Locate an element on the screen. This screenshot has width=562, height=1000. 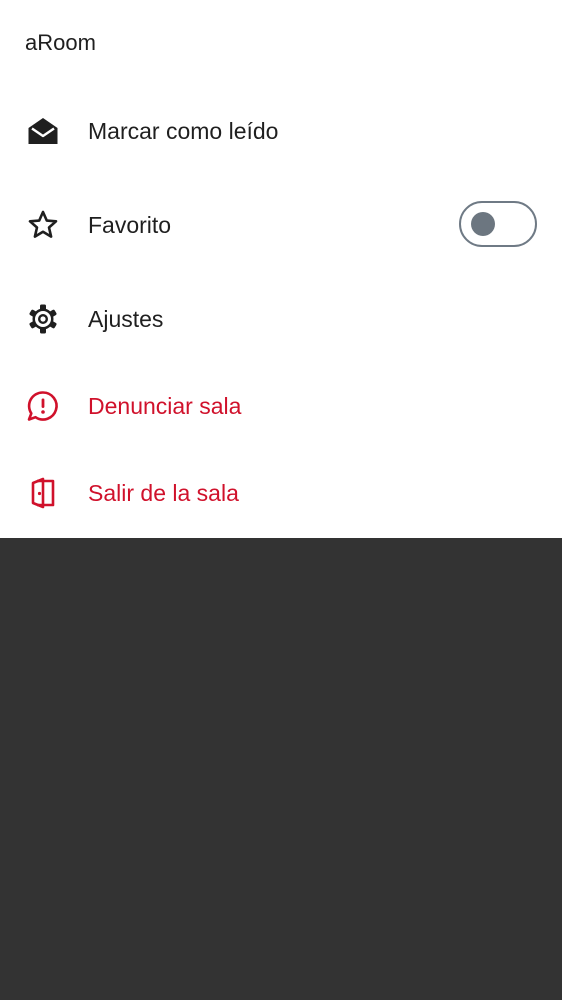
favorite-item: Favorito is located at coordinates (281, 225).